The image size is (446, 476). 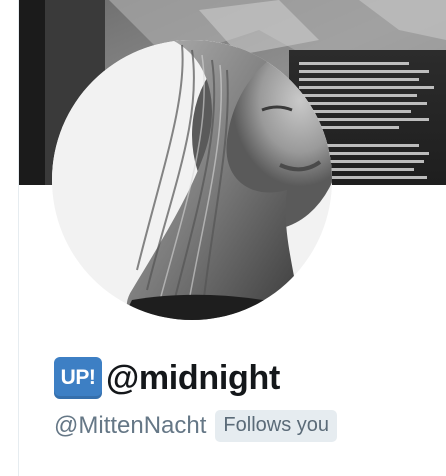 I want to click on display-name-row: UP! @midnight, so click(x=167, y=378).